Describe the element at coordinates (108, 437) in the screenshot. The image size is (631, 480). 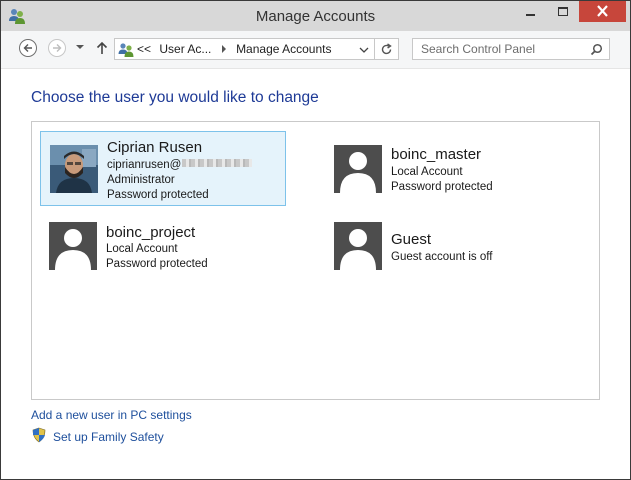
I see `family-safety-link: Set up Family Safety` at that location.